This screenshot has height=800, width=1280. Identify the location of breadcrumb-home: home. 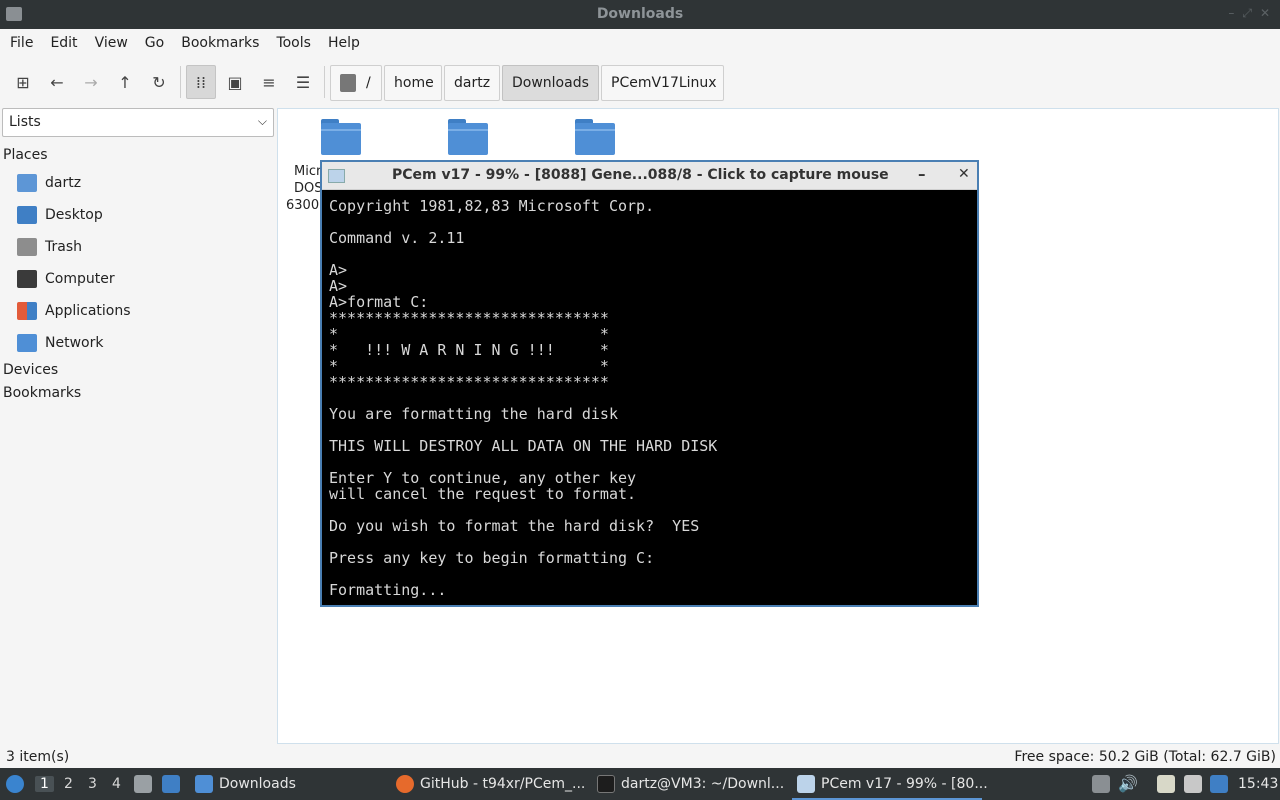
(413, 83).